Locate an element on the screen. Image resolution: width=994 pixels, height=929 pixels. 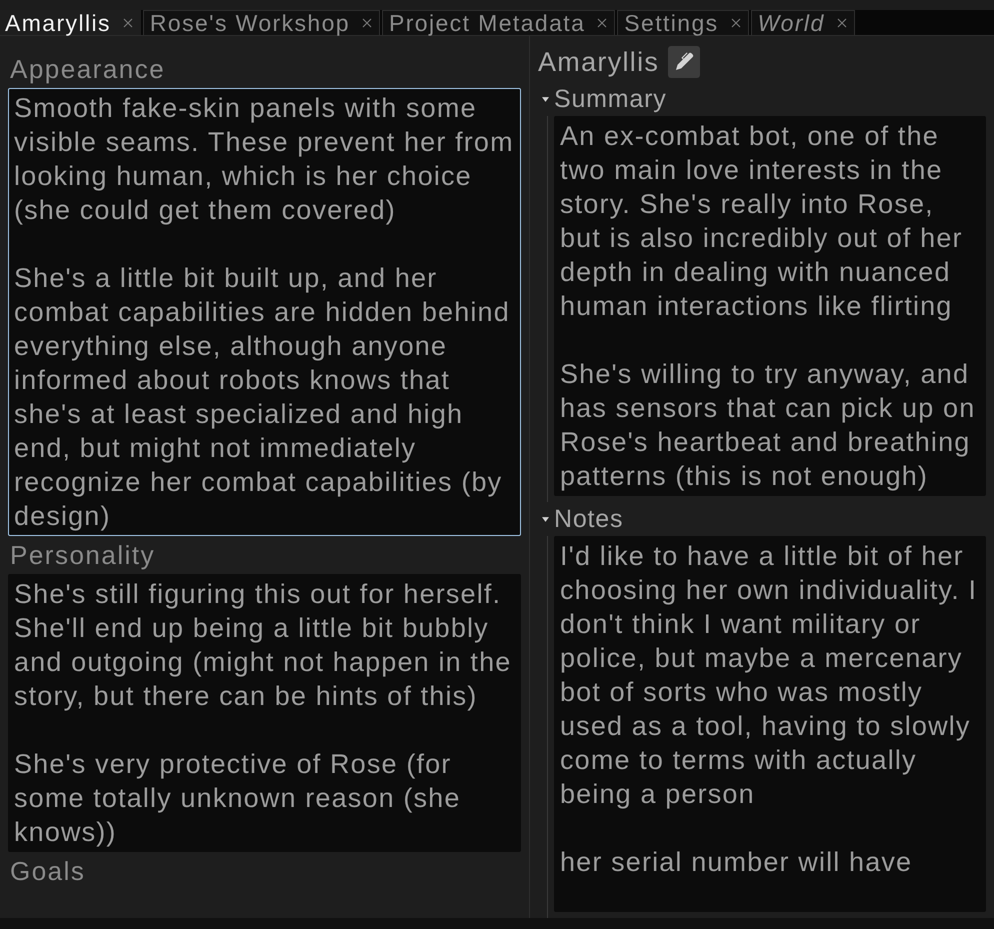
edit-button is located at coordinates (684, 62).